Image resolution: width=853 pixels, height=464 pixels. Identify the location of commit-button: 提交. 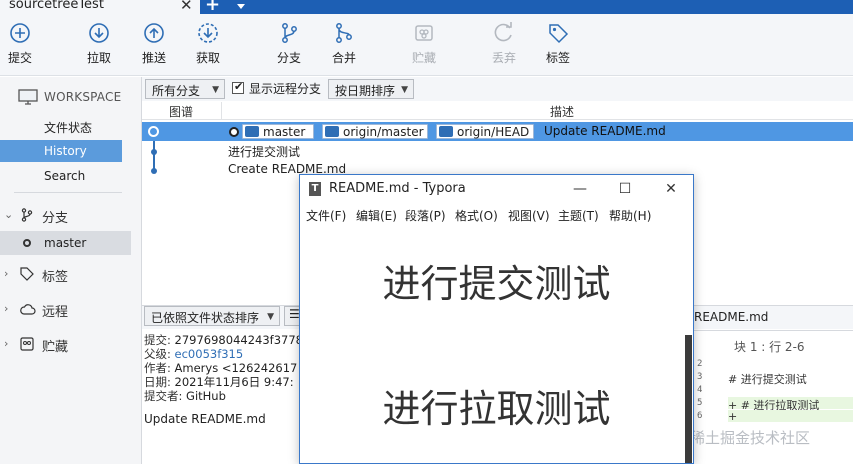
(21, 47).